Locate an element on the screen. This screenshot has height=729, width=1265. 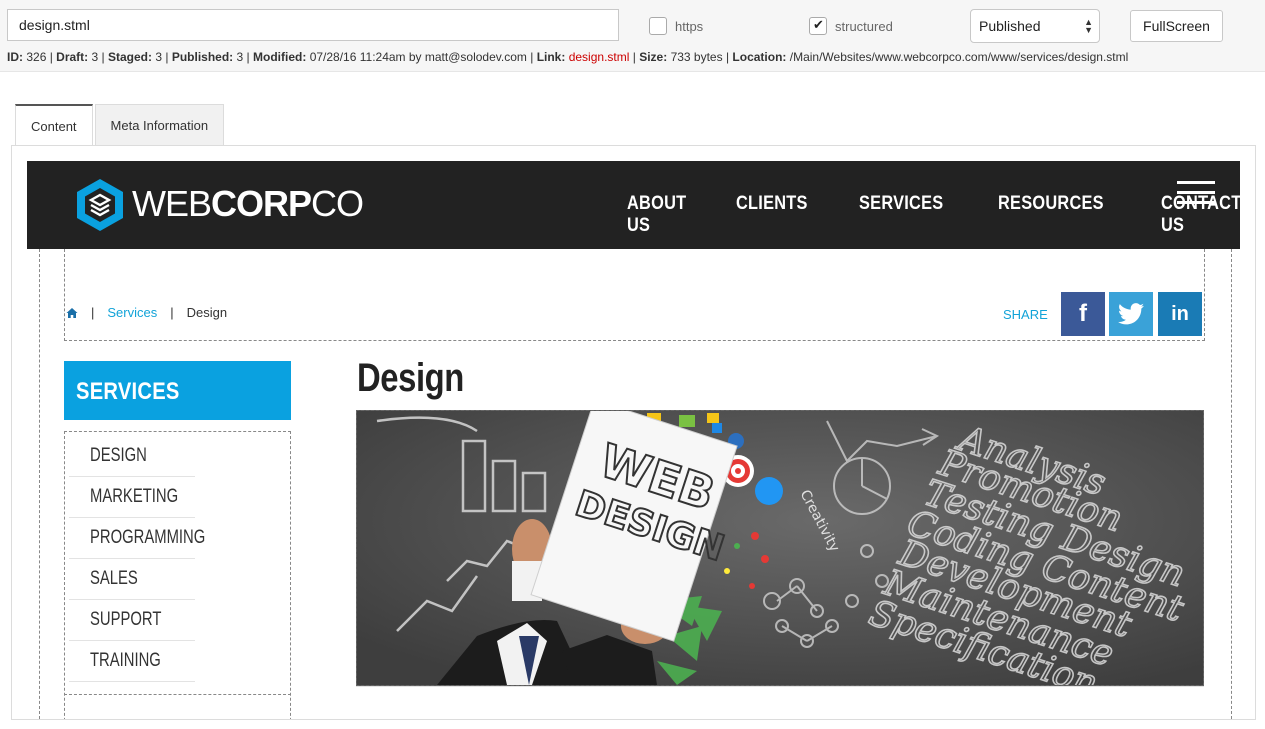
editor-tabs: Content Meta Information is located at coordinates (120, 125).